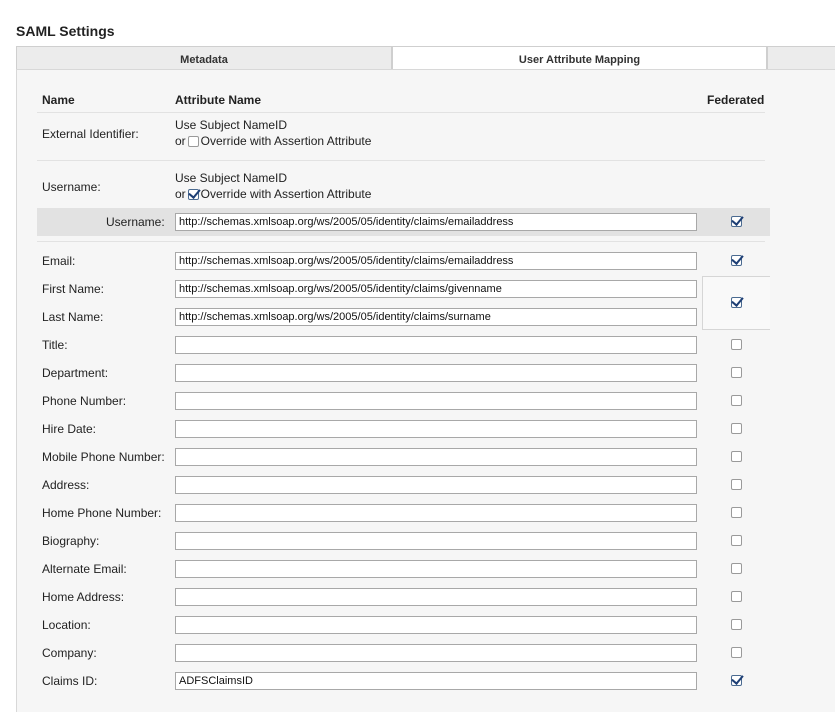 This screenshot has height=712, width=835. I want to click on tab-metadata: Metadata, so click(204, 58).